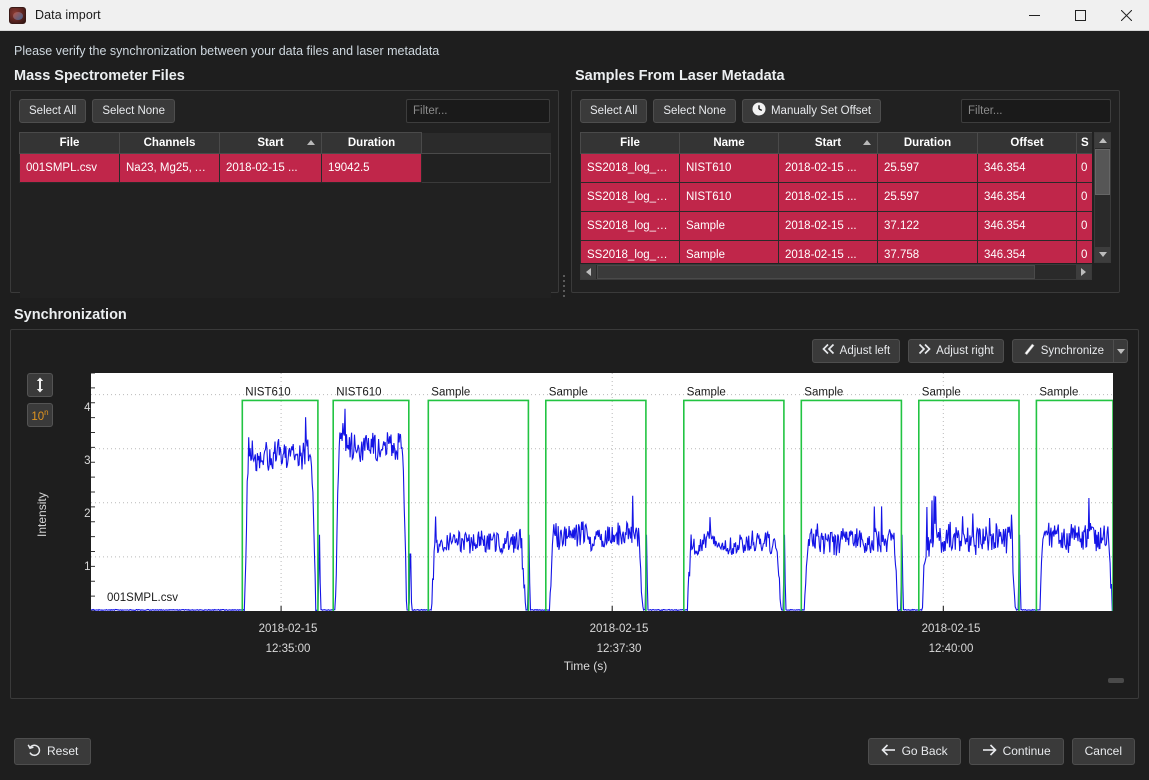  Describe the element at coordinates (811, 111) in the screenshot. I see `manually-set-offset-button: Manually Set Offset` at that location.